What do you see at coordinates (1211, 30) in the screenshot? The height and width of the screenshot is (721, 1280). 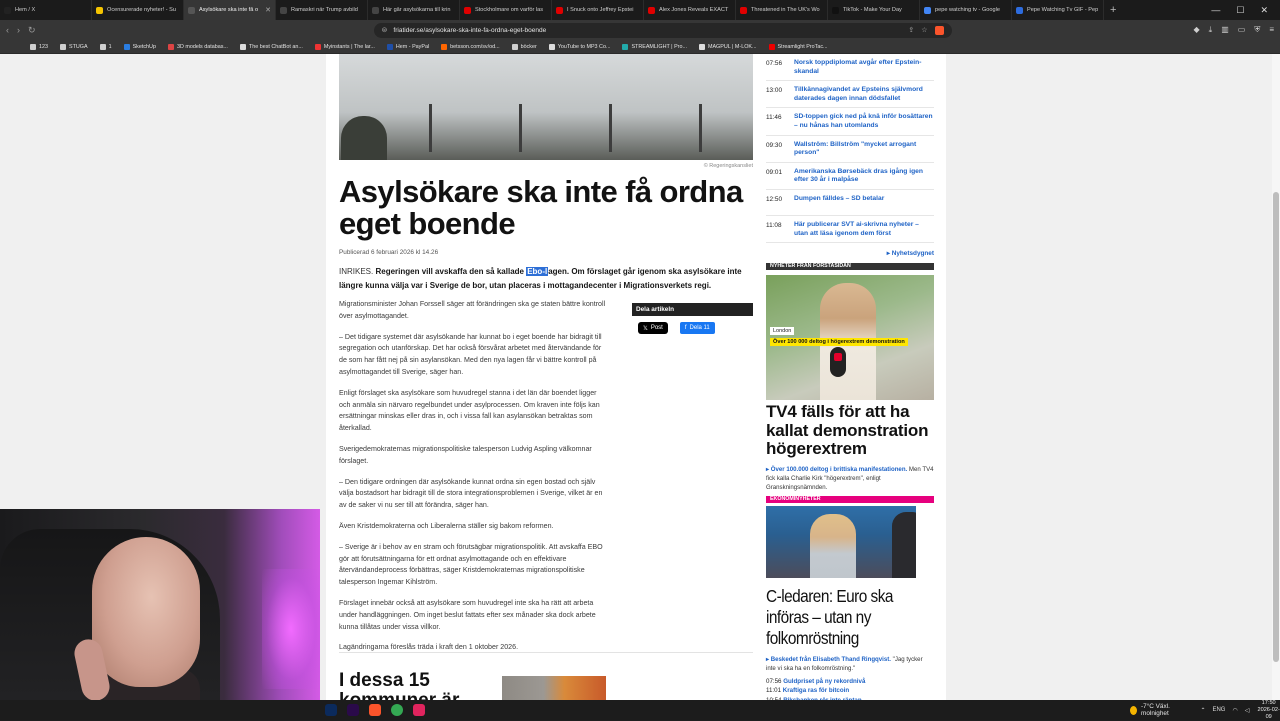 I see `download-icon: ⤓` at bounding box center [1211, 30].